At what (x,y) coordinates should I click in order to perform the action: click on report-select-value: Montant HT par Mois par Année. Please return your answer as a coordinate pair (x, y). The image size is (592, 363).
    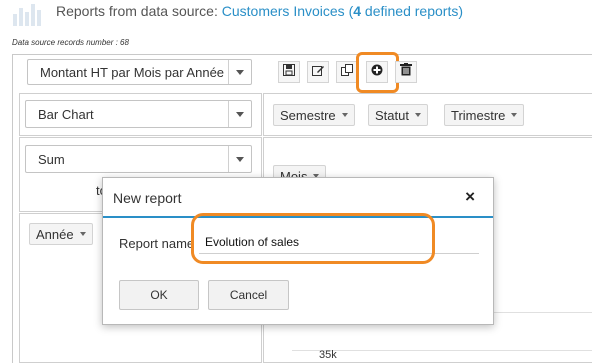
    Looking at the image, I should click on (132, 72).